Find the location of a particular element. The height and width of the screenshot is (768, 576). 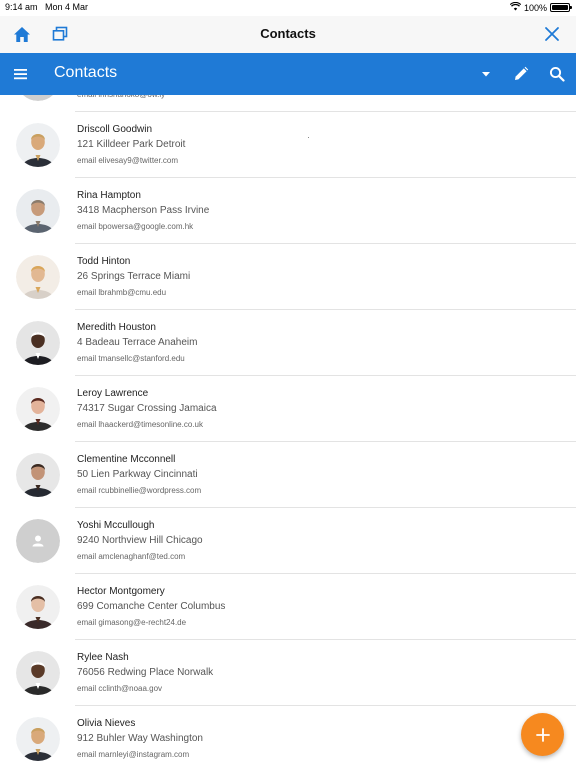

toolbar: Contacts is located at coordinates (288, 74).